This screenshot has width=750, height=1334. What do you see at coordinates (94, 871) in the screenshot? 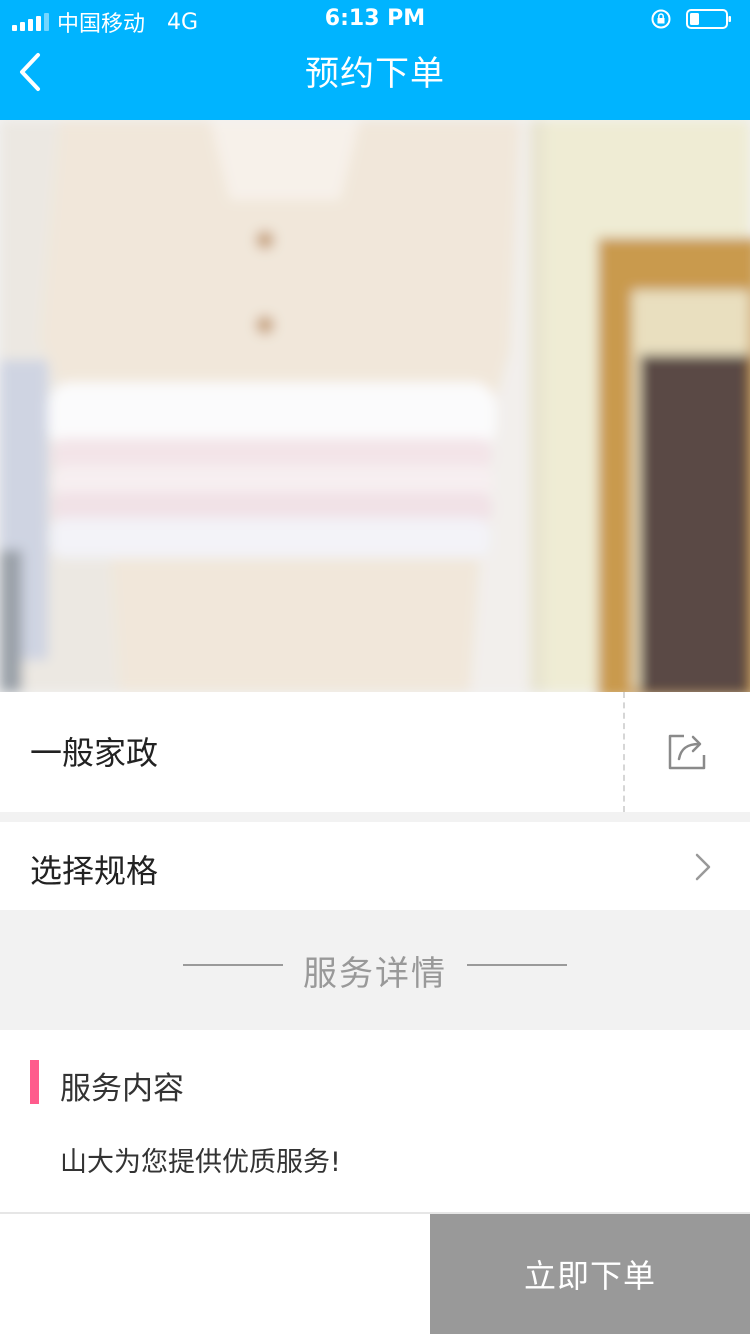
I see `spec-label: 选择规格` at bounding box center [94, 871].